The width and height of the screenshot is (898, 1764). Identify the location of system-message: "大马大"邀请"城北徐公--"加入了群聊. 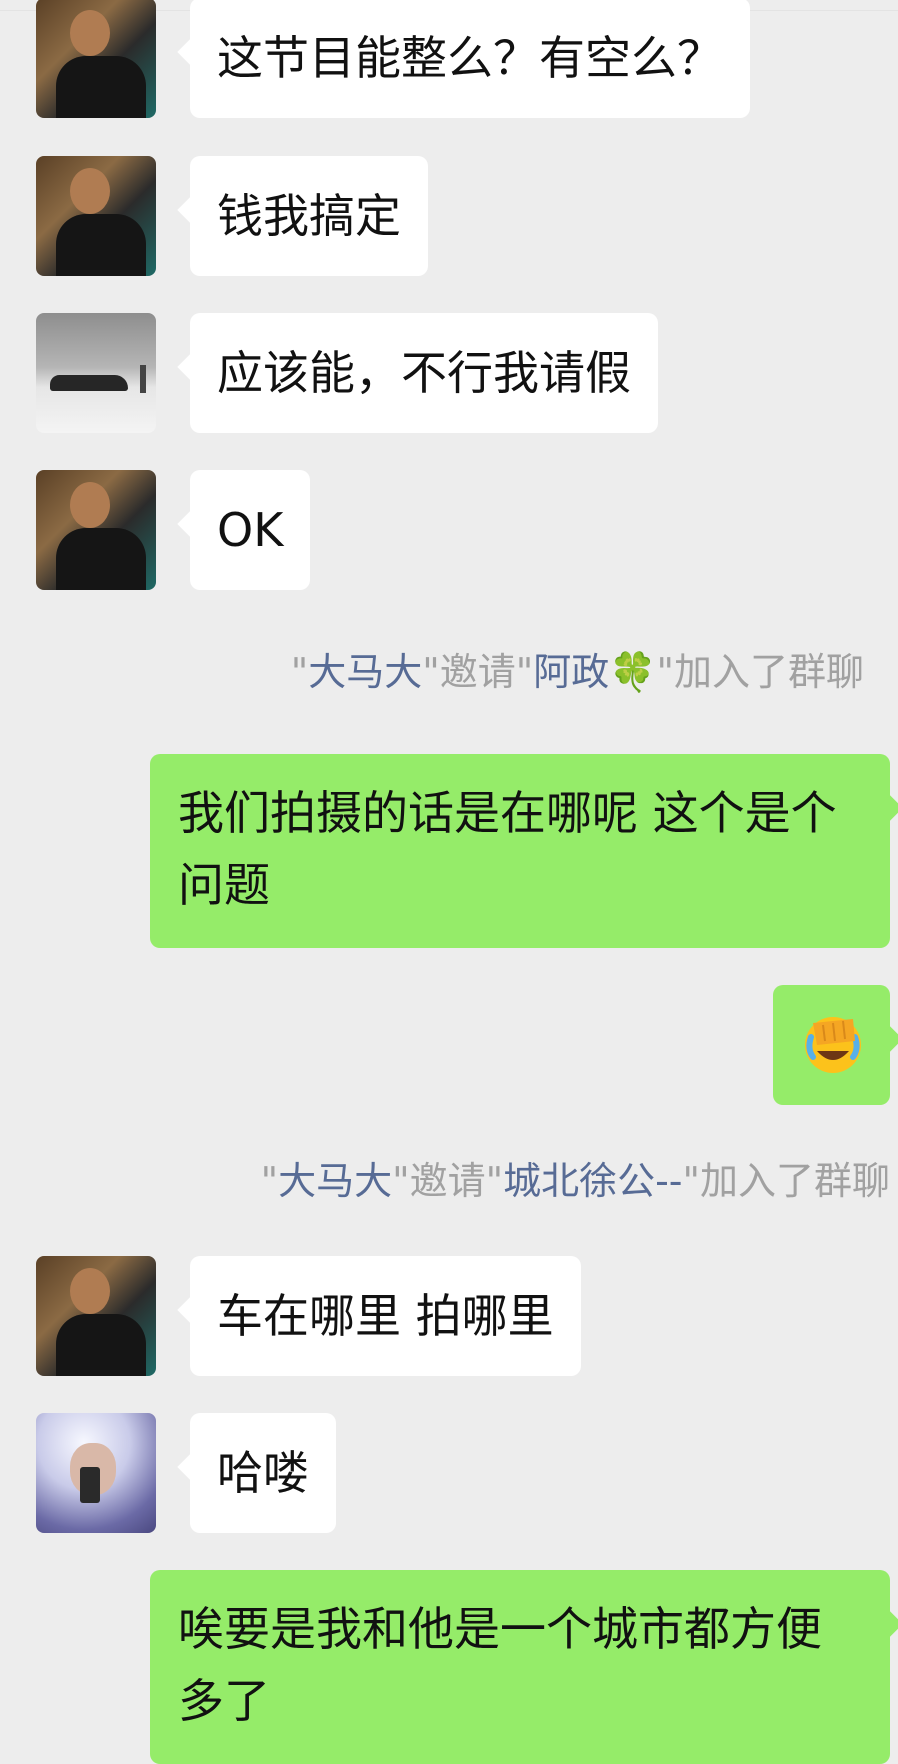
(575, 1181).